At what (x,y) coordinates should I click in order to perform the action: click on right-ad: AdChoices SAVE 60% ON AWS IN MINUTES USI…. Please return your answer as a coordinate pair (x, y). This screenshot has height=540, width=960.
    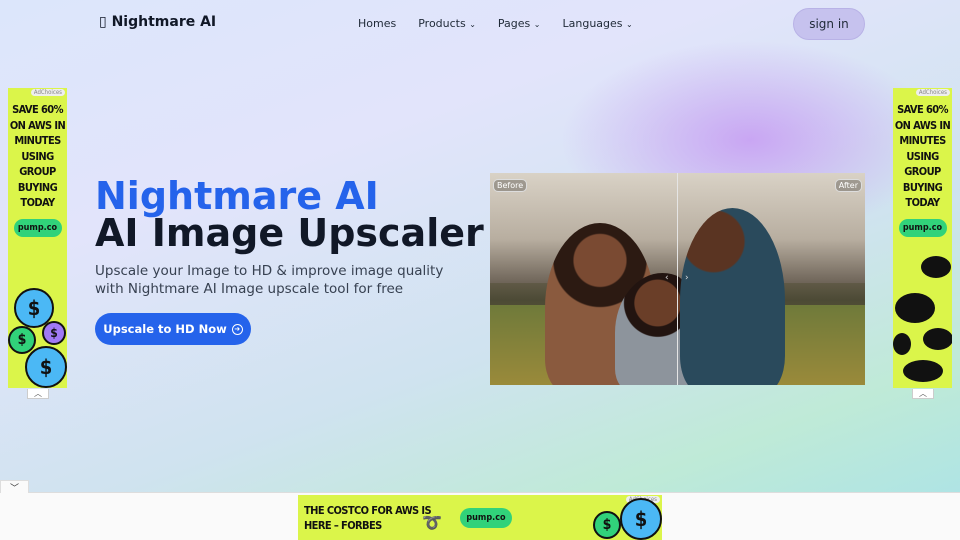
    Looking at the image, I should click on (922, 238).